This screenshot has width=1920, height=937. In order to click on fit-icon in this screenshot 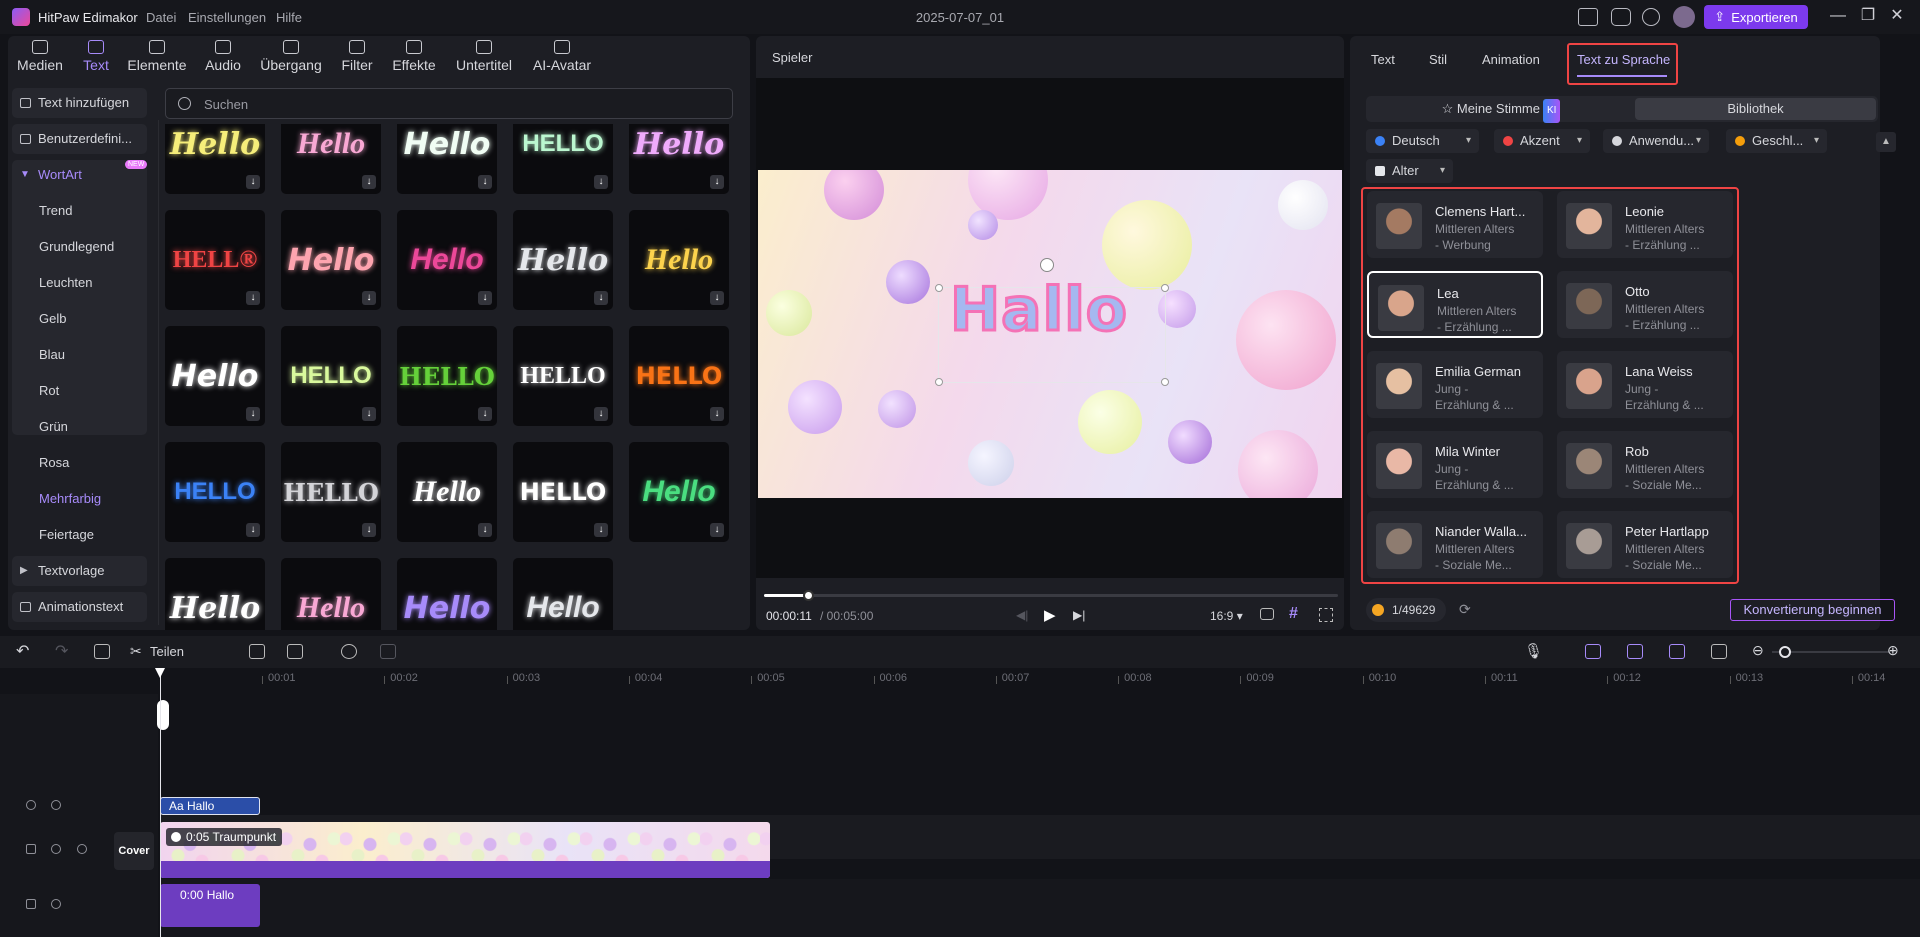, I will do `click(1719, 651)`.